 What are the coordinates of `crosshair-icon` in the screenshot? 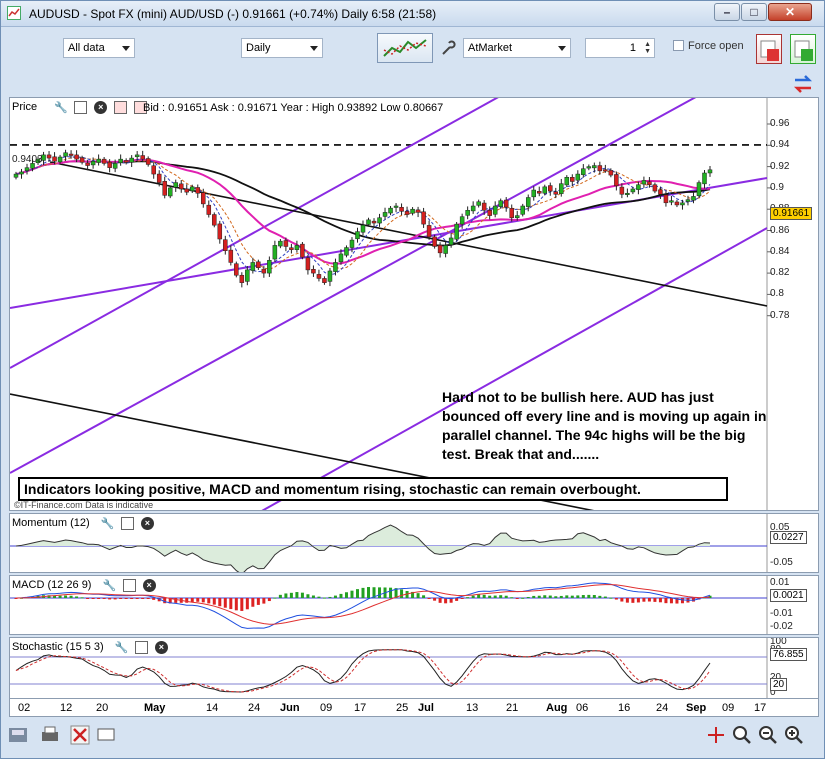 It's located at (716, 735).